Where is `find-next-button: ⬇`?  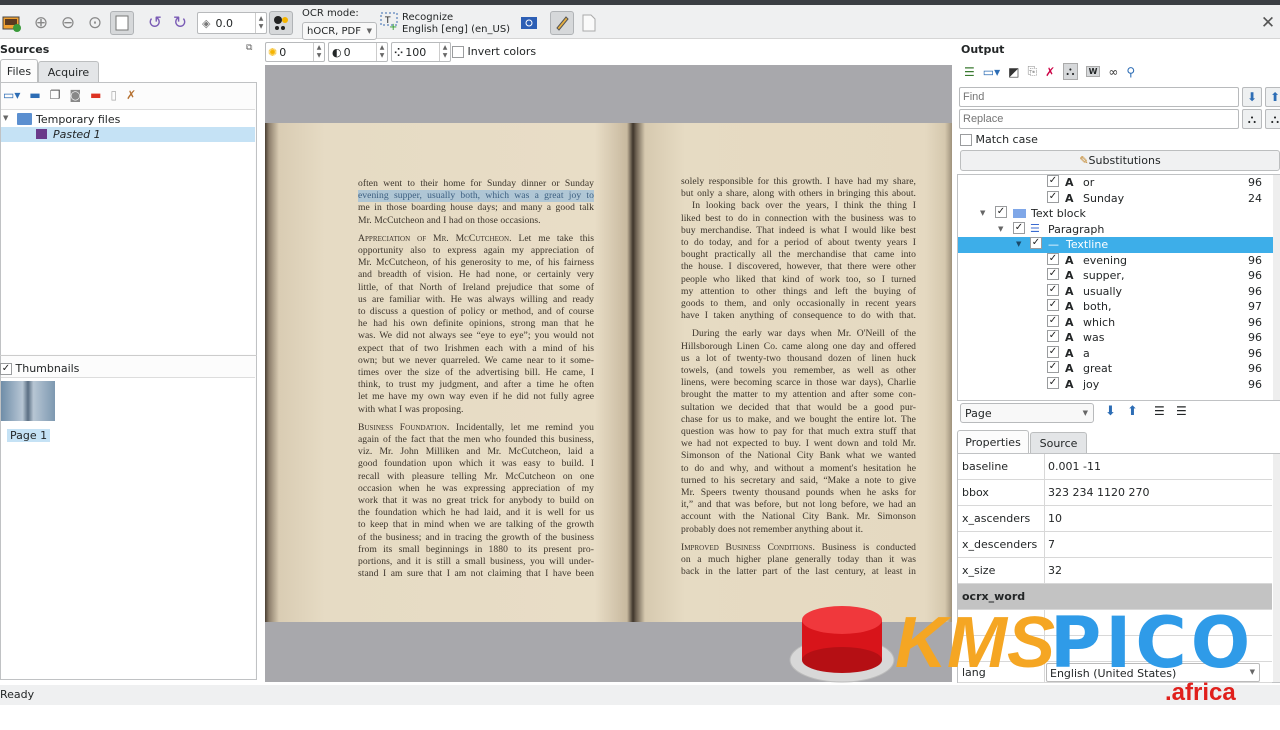 find-next-button: ⬇ is located at coordinates (1252, 97).